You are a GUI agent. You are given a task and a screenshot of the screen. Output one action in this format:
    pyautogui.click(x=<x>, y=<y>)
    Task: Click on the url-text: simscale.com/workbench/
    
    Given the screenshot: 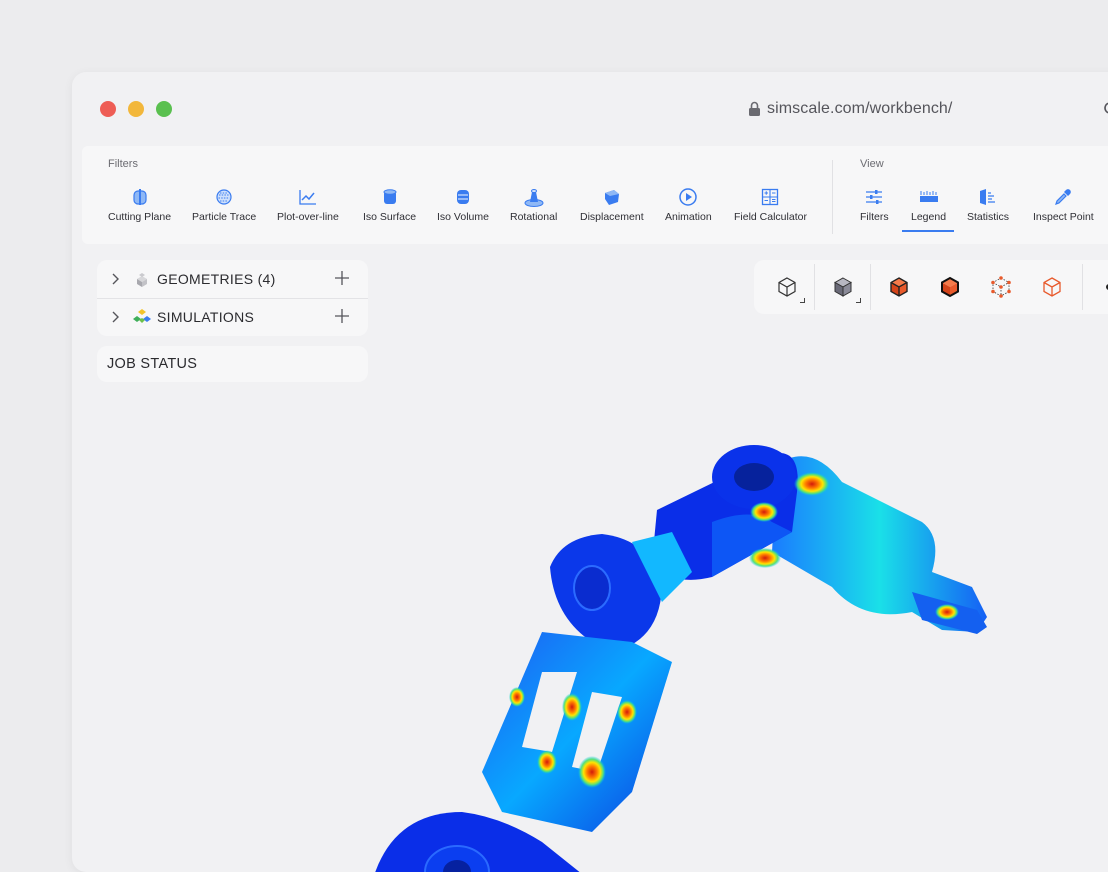 What is the action you would take?
    pyautogui.click(x=860, y=108)
    